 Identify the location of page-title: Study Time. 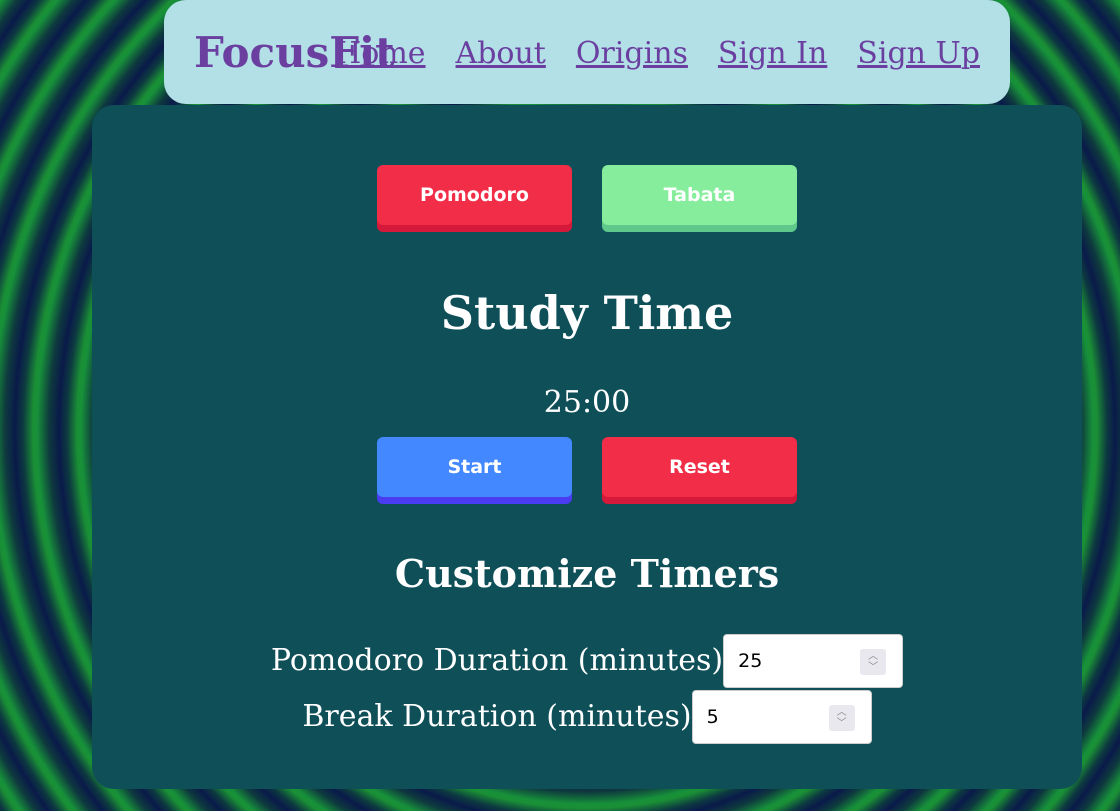
(587, 313).